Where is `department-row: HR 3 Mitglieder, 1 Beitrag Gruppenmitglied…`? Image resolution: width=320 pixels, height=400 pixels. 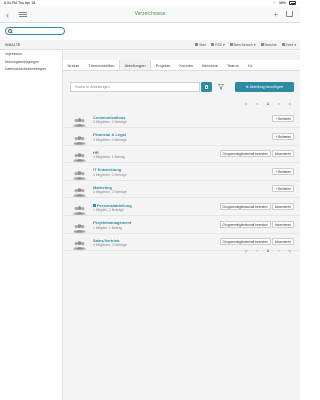
department-row: HR 3 Mitglieder, 1 Beitrag Gruppenmitglied… is located at coordinates (181, 155).